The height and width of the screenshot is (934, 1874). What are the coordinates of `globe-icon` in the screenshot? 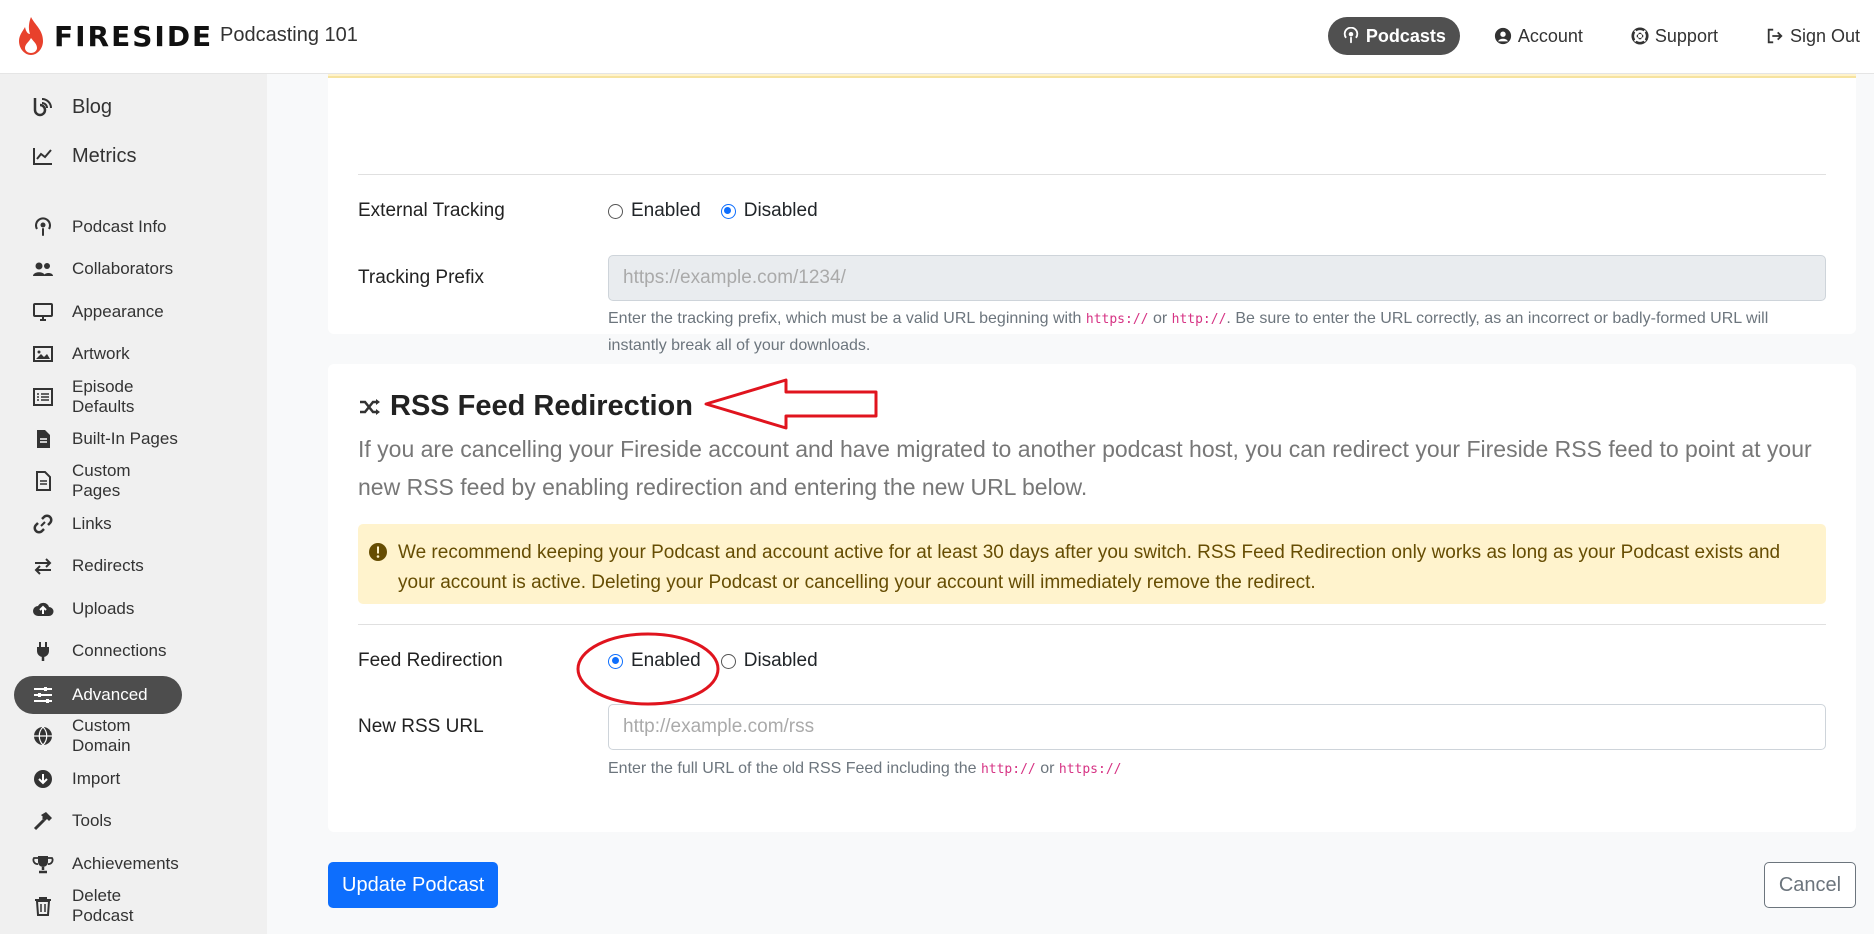 It's located at (43, 736).